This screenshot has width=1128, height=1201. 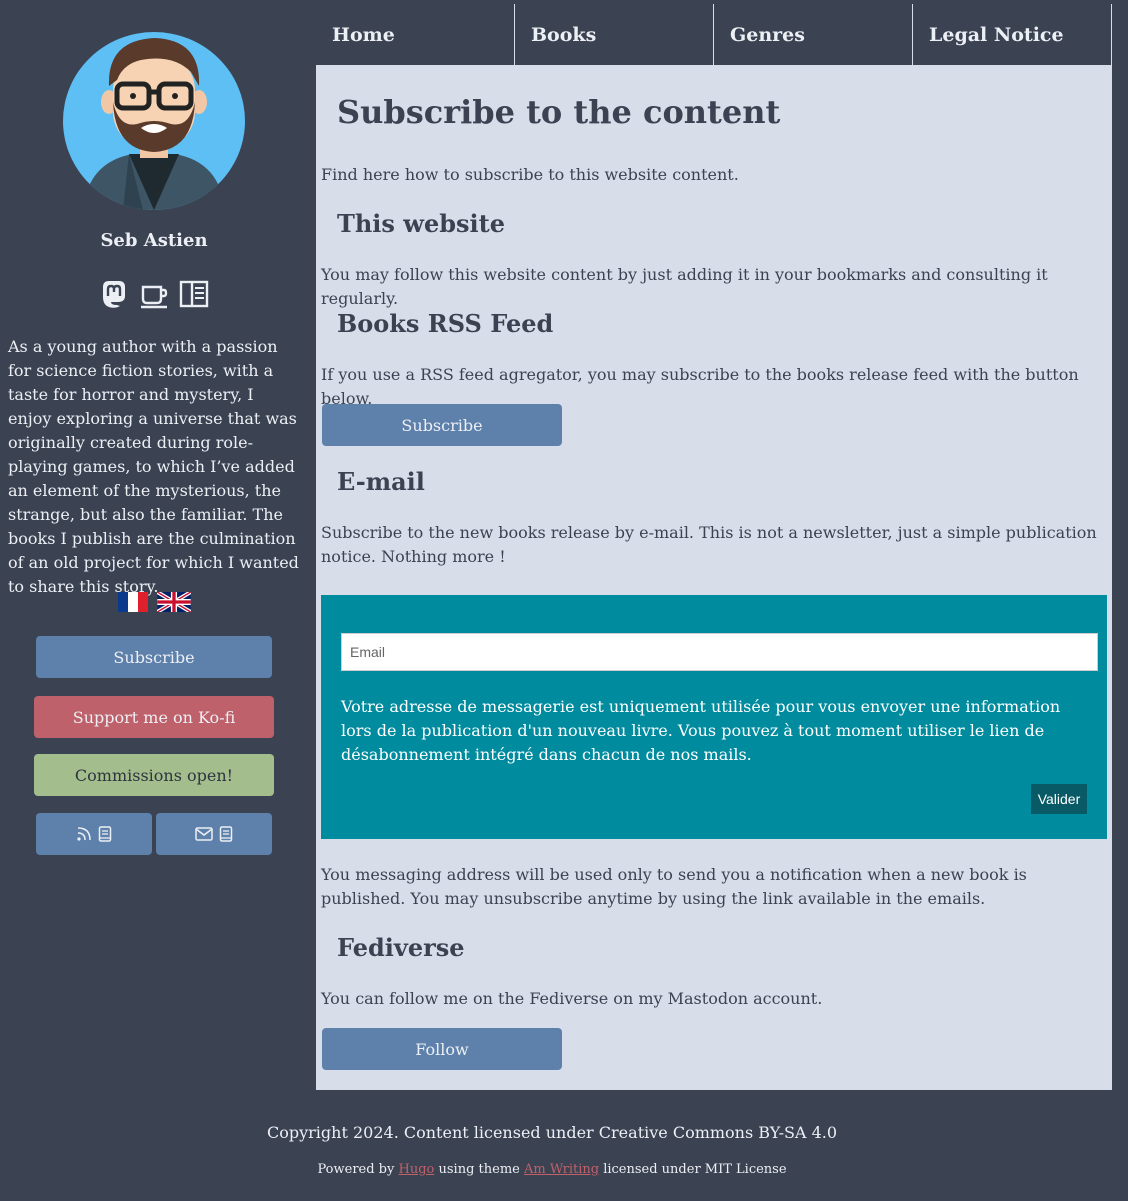 I want to click on email-submit-button: Valider, so click(x=1059, y=799).